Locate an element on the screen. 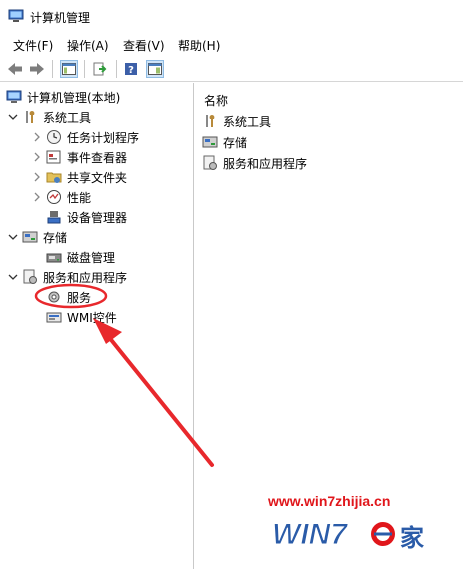 This screenshot has width=463, height=569. highlight-ellipse is located at coordinates (71, 296).